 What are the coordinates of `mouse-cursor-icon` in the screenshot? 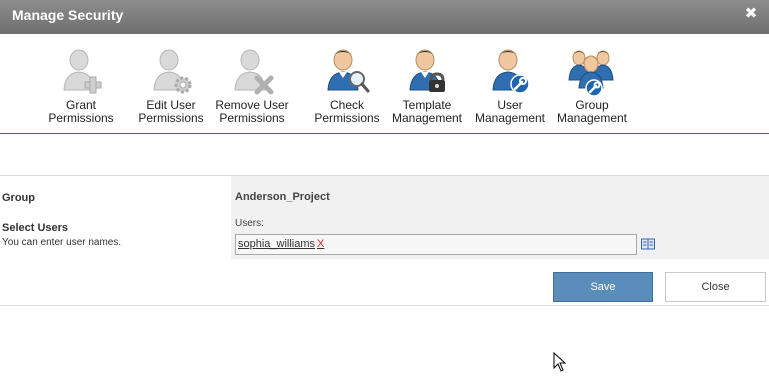 It's located at (560, 362).